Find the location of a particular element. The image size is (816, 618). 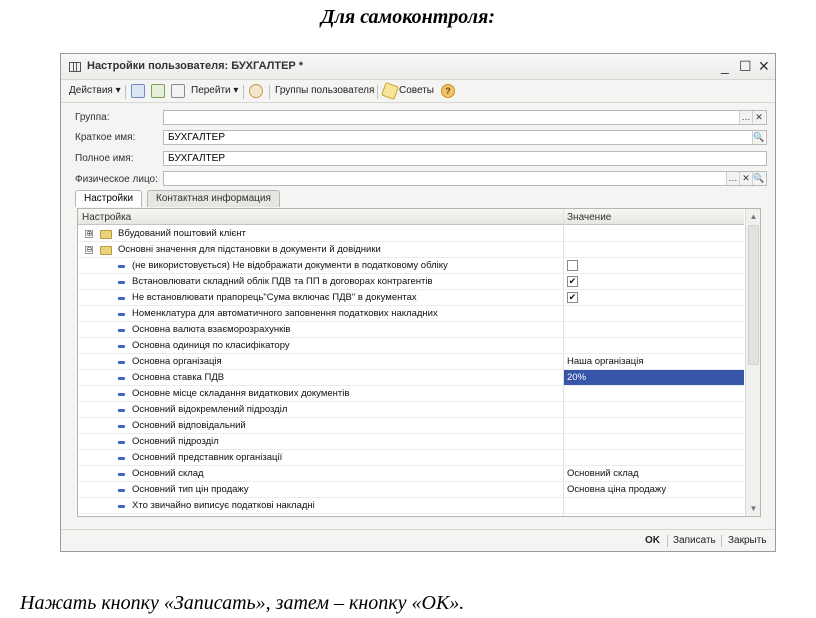

setting-name: Основний тип цін продажу is located at coordinates (190, 489).